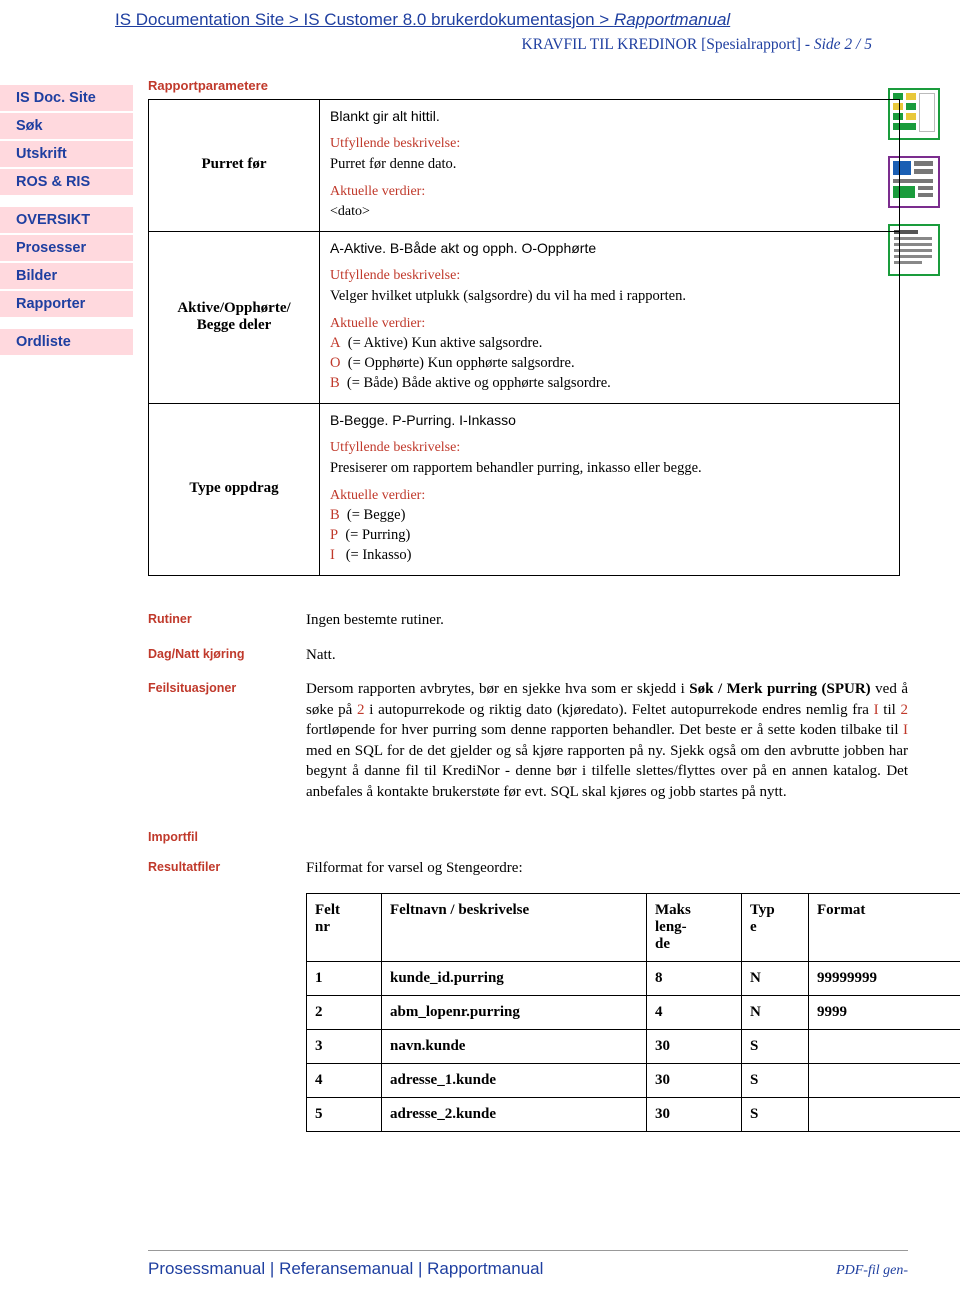  Describe the element at coordinates (884, 1012) in the screenshot. I see `cell-format: 9999` at that location.